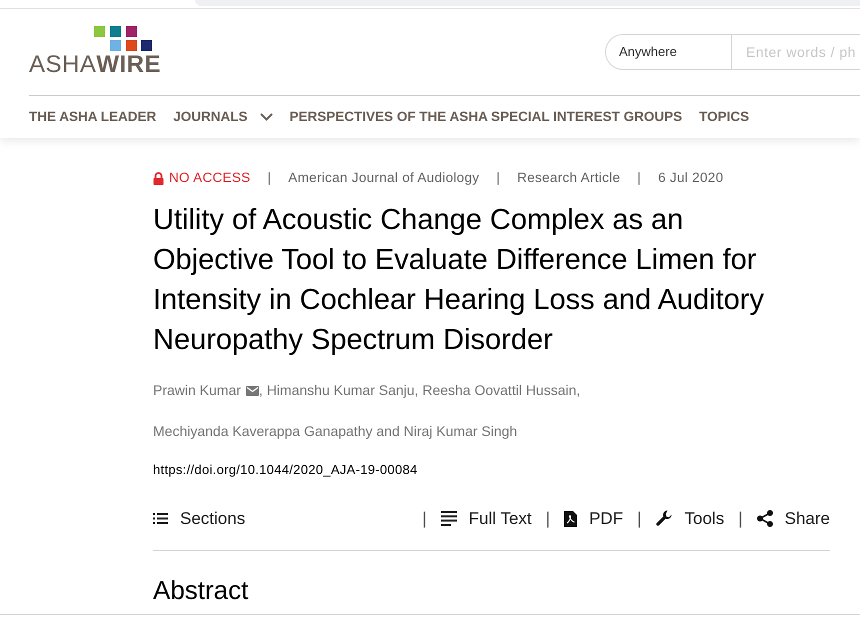 The width and height of the screenshot is (860, 620). Describe the element at coordinates (668, 52) in the screenshot. I see `search-scope-dropdown: Anywhere` at that location.